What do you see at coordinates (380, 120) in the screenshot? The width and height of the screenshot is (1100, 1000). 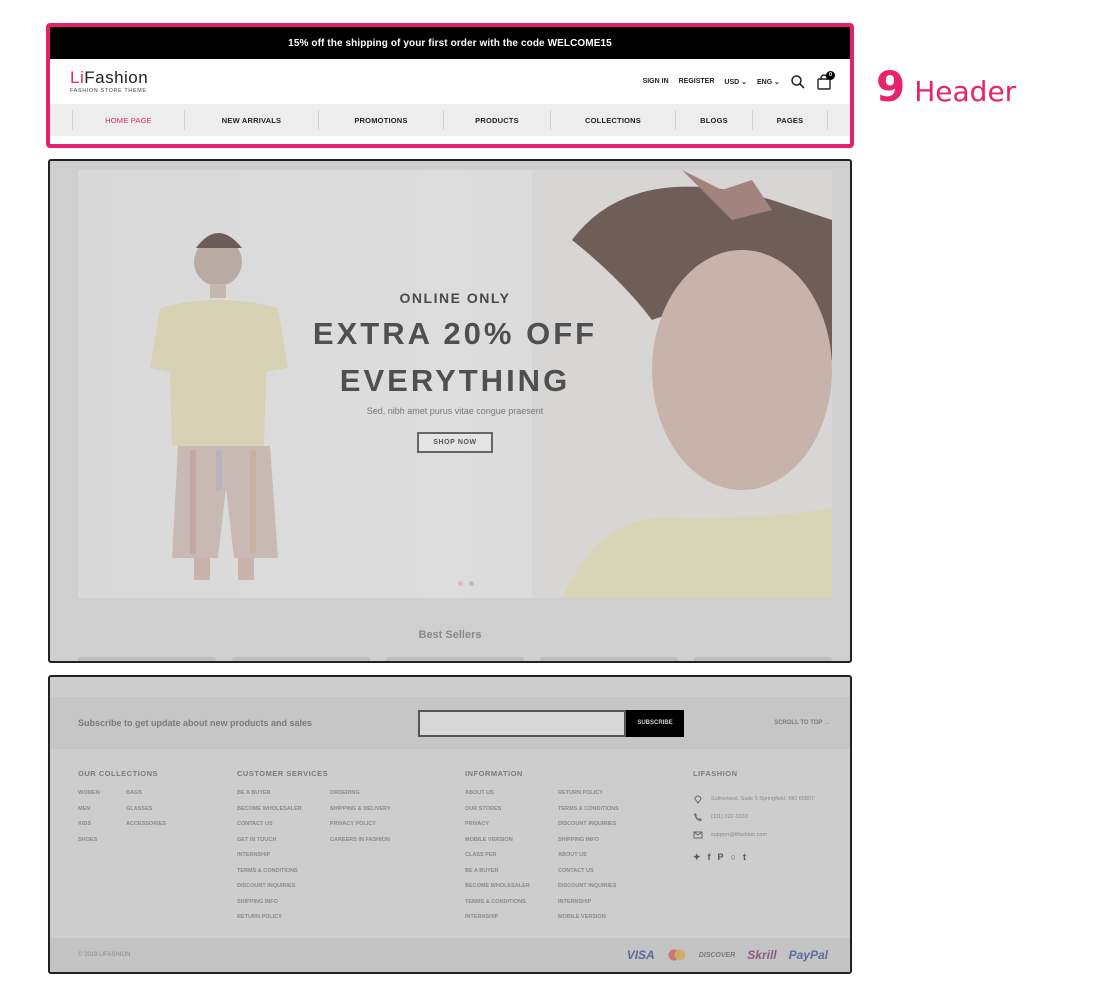 I see `nav-item-promotions: PROMOTIONS` at bounding box center [380, 120].